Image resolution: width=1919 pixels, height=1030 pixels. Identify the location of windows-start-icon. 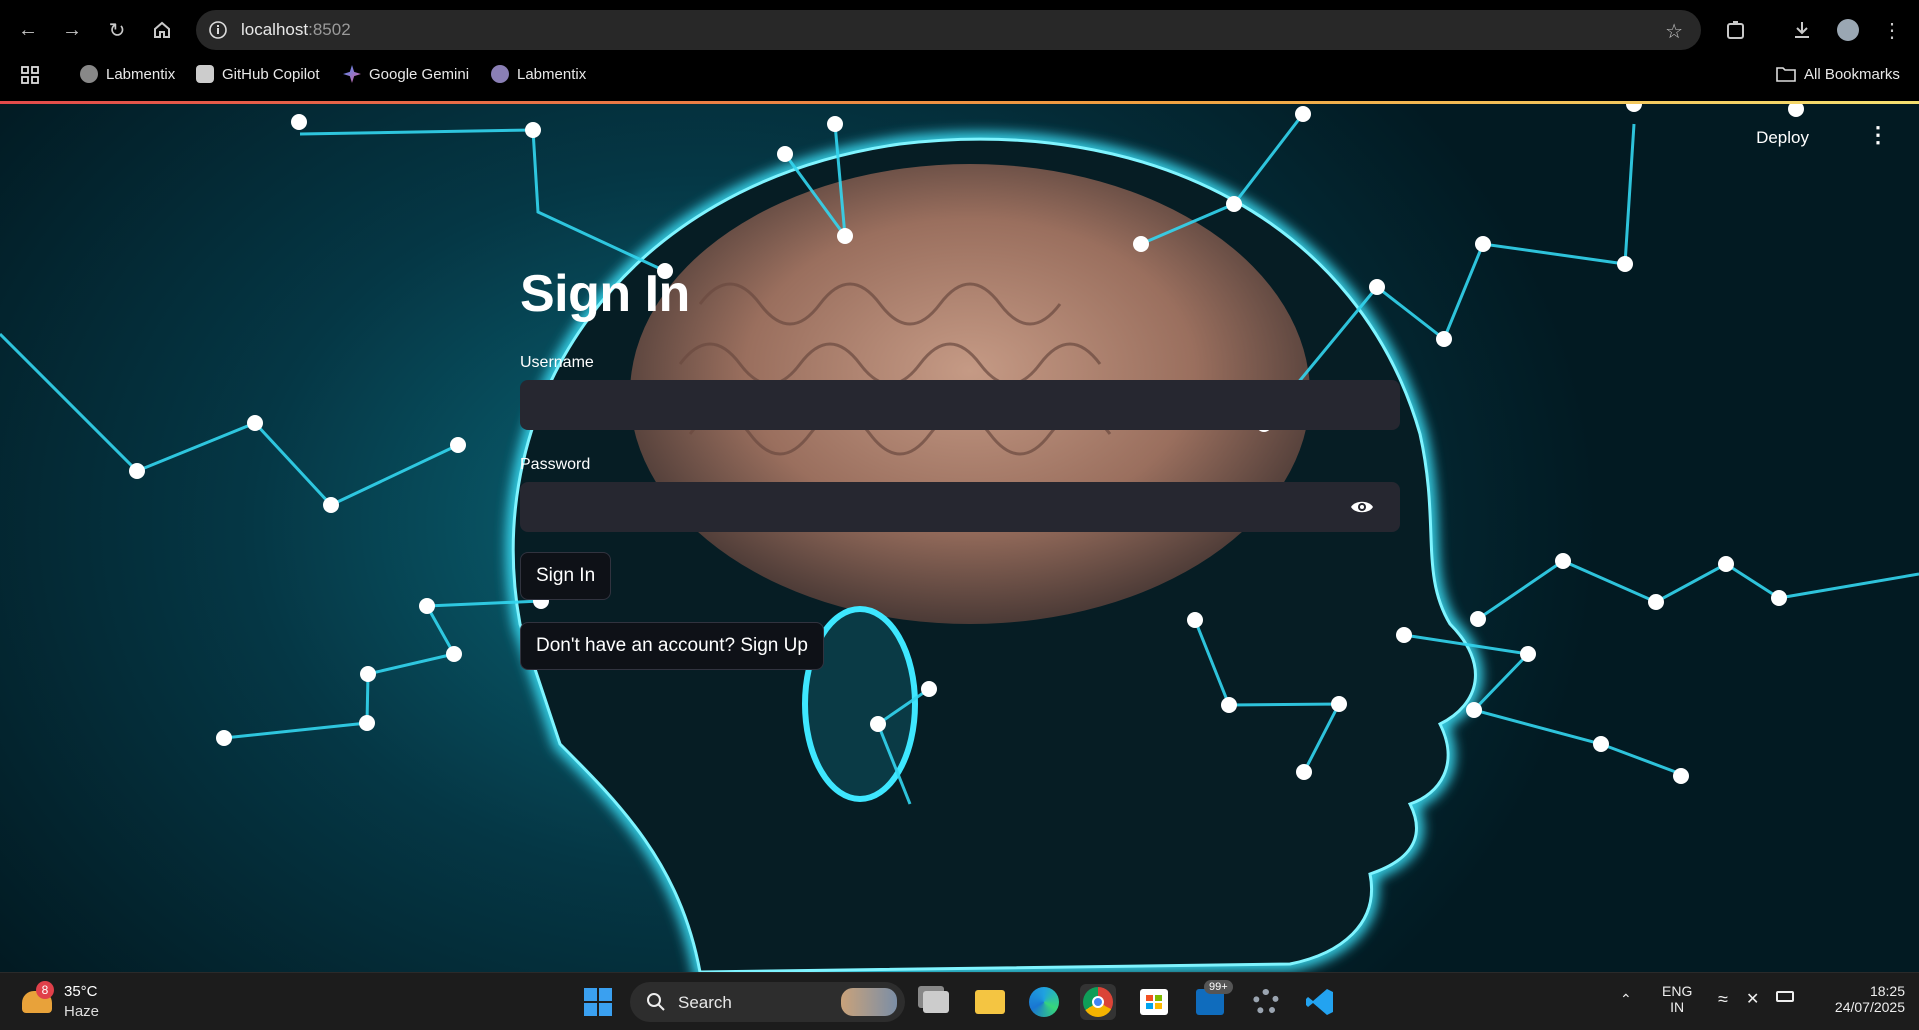
(598, 1002).